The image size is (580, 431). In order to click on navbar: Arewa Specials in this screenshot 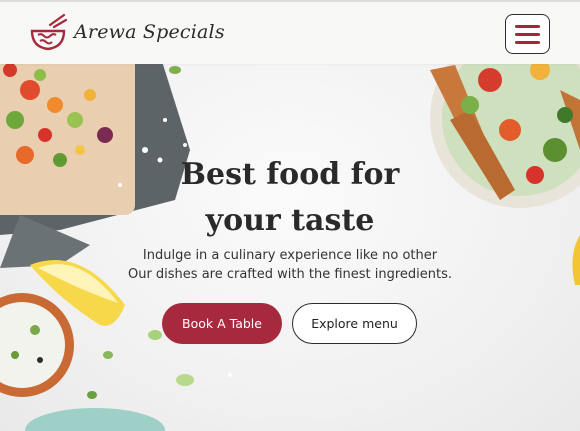, I will do `click(290, 32)`.